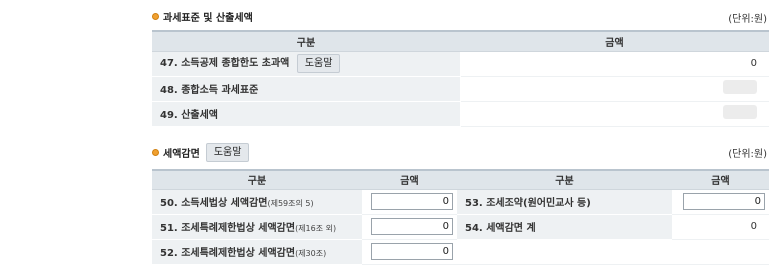  I want to click on row-label: 48. 종합소득 과세표준, so click(306, 89).